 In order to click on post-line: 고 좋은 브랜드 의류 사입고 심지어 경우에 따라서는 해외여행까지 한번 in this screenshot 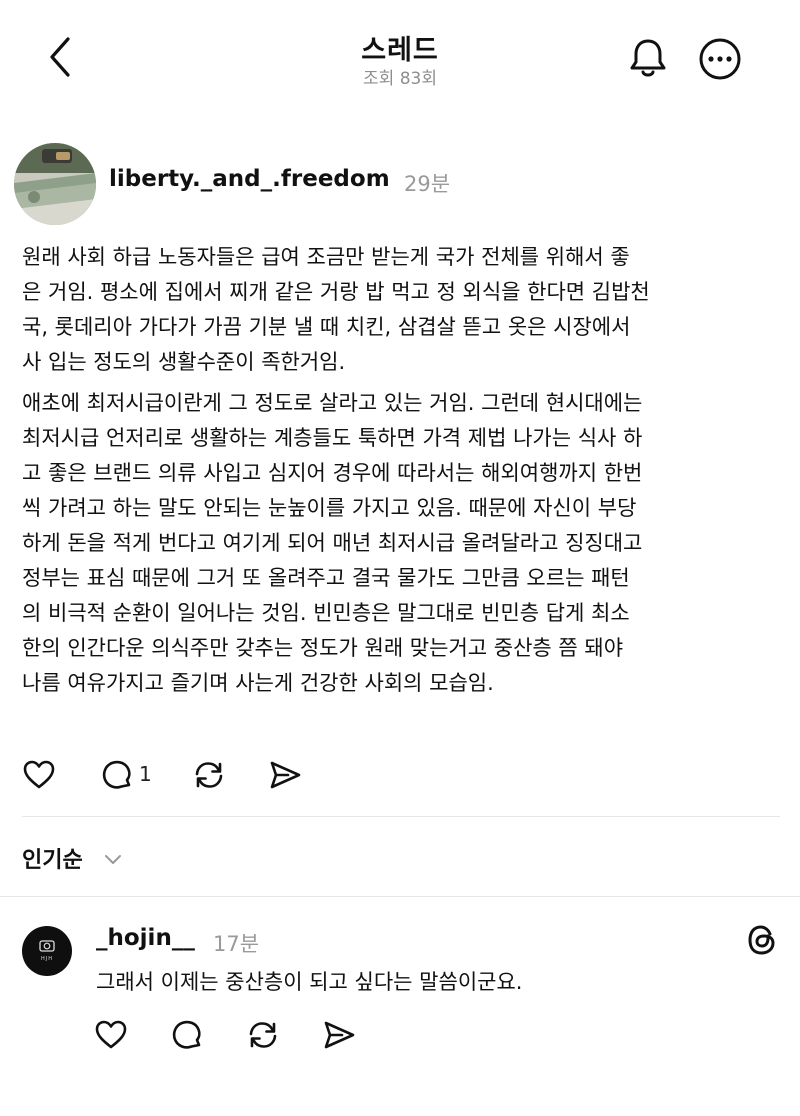, I will do `click(332, 473)`.